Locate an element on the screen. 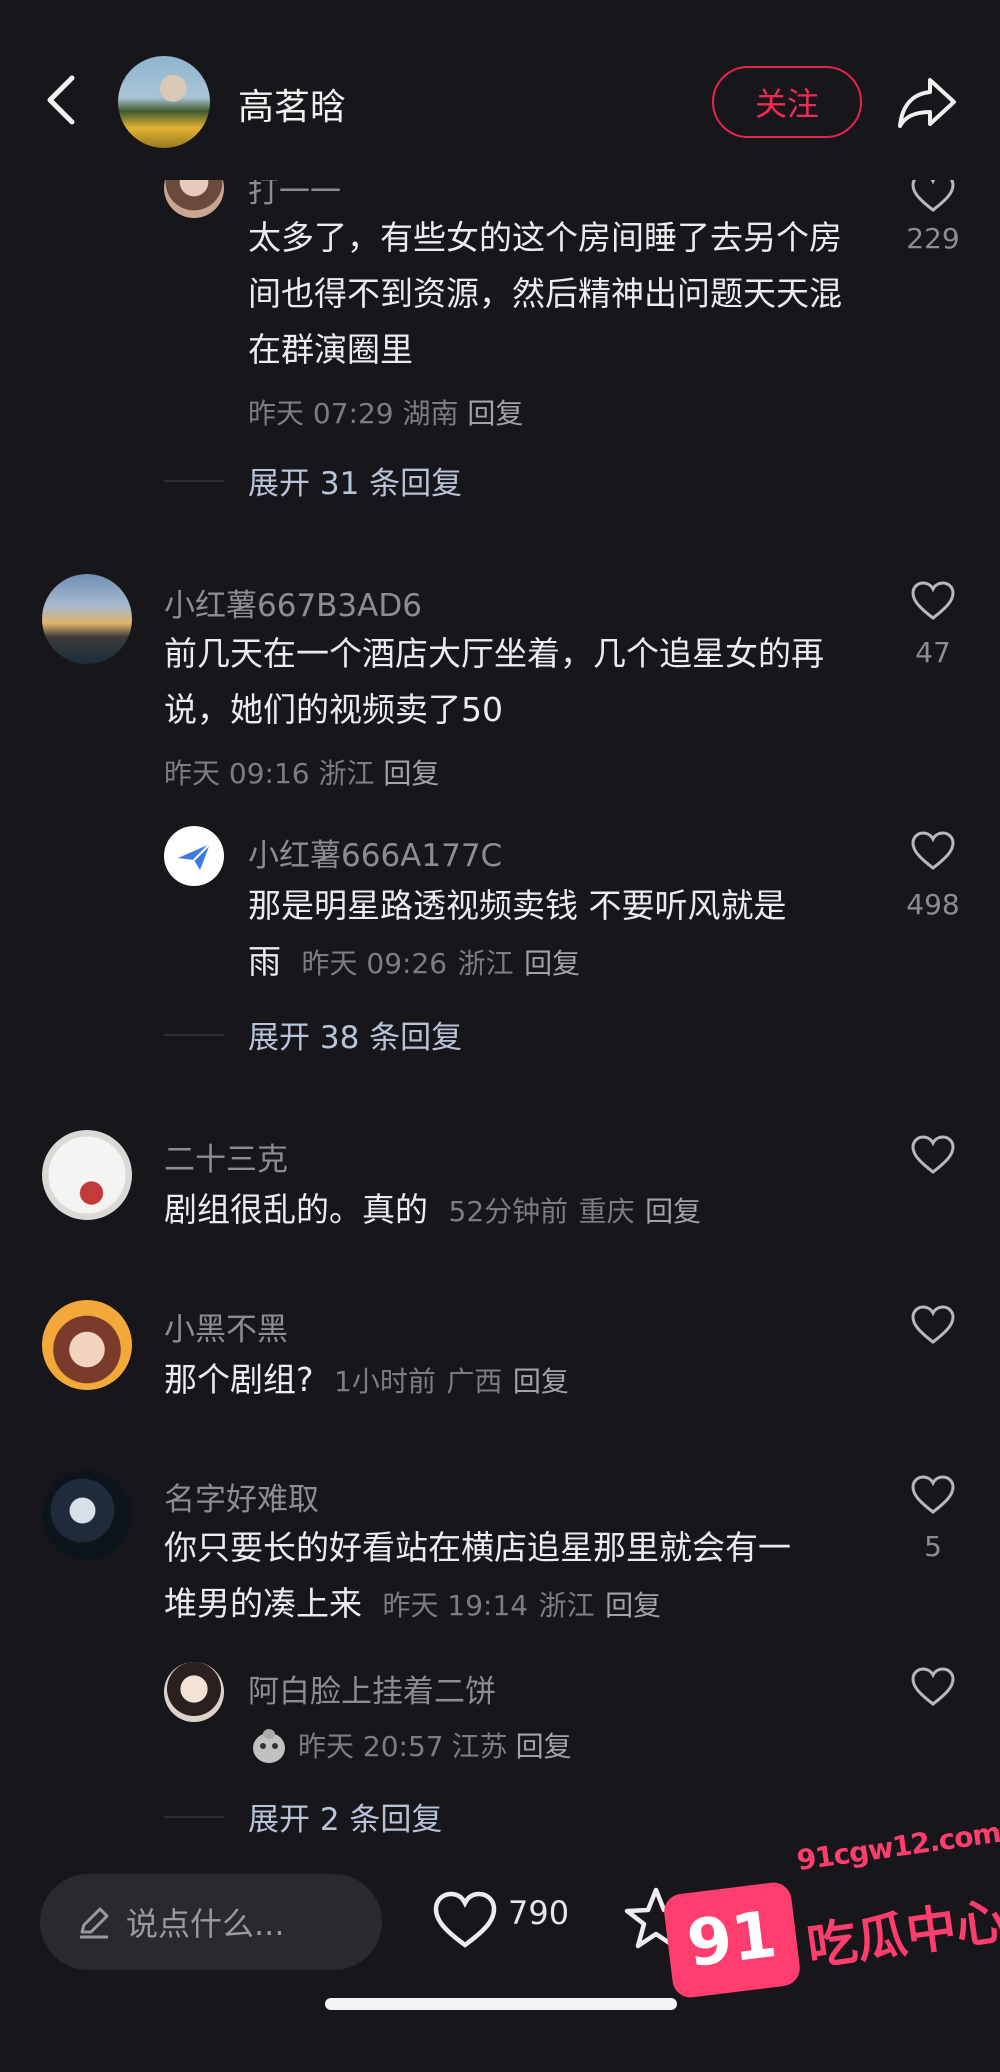  comment-author: 阿白脸上挂着二饼 is located at coordinates (372, 1688).